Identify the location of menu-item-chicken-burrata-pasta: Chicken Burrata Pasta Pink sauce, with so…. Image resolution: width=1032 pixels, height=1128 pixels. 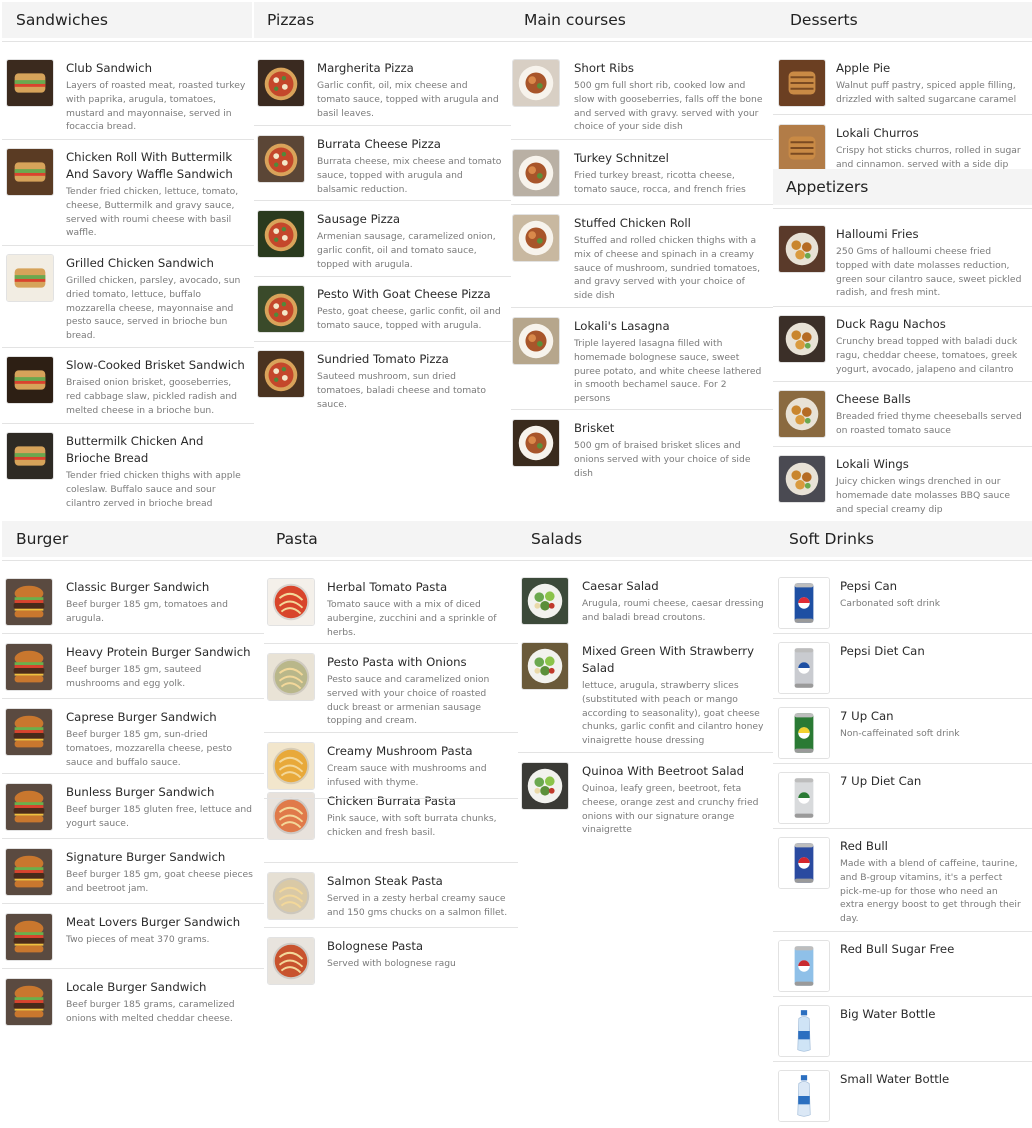
(390, 816).